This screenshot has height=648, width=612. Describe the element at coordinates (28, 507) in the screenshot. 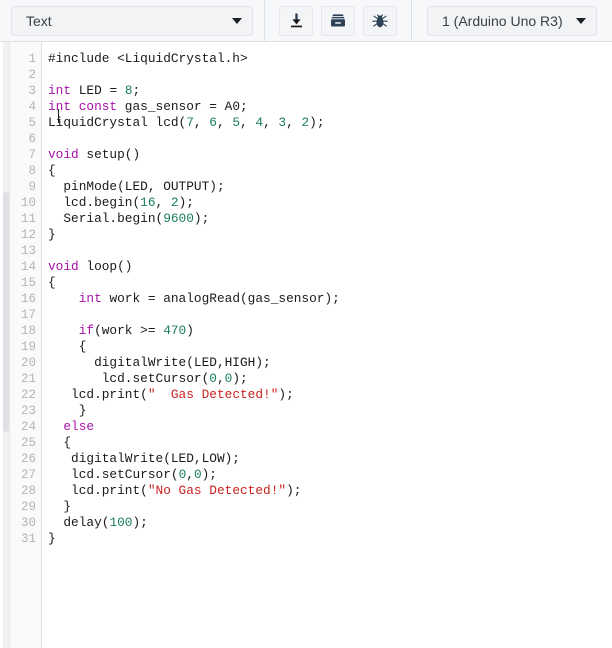

I see `line-number: 29` at that location.